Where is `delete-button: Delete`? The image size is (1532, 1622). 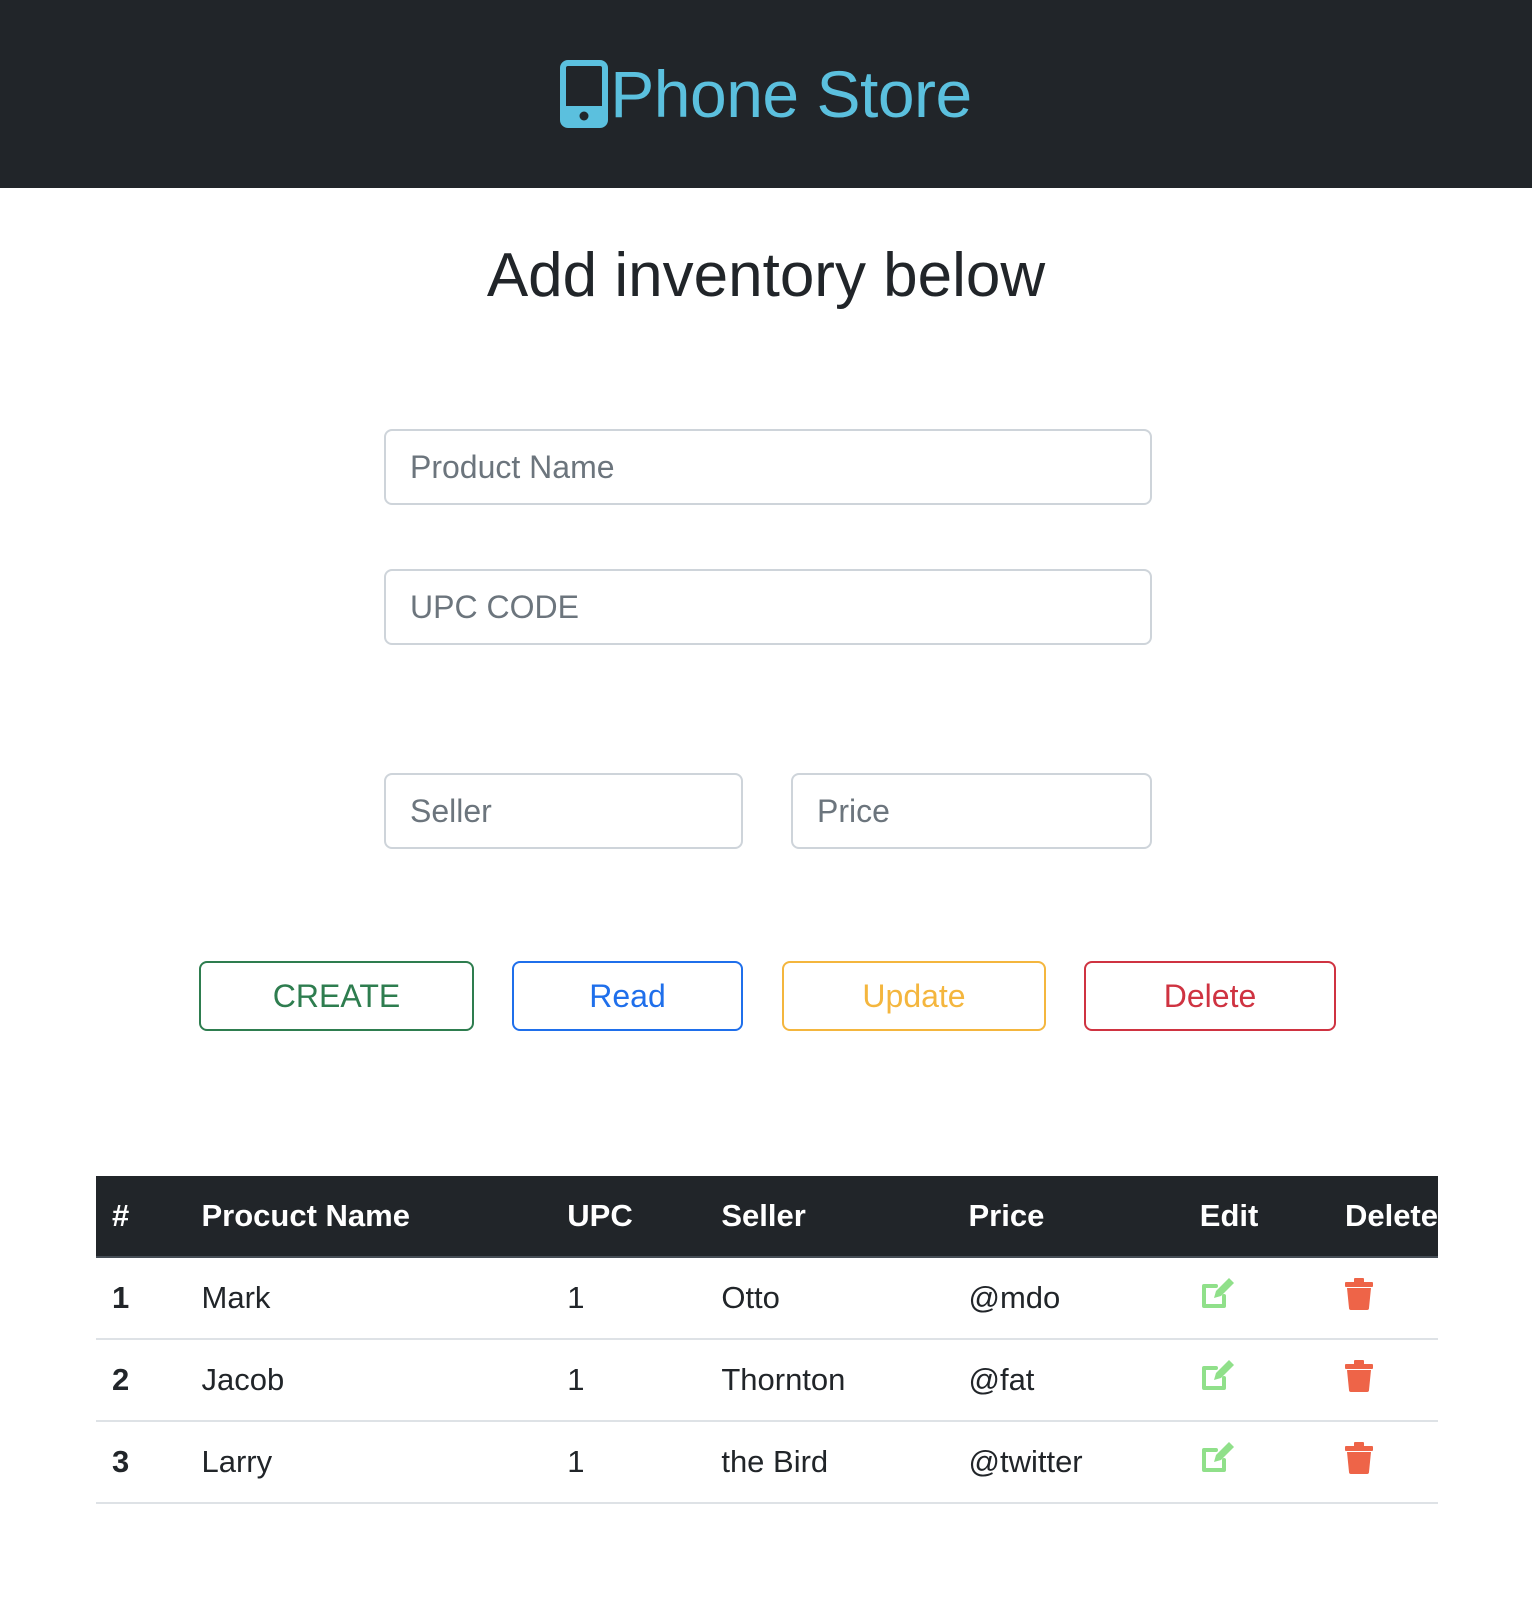 delete-button: Delete is located at coordinates (1210, 996).